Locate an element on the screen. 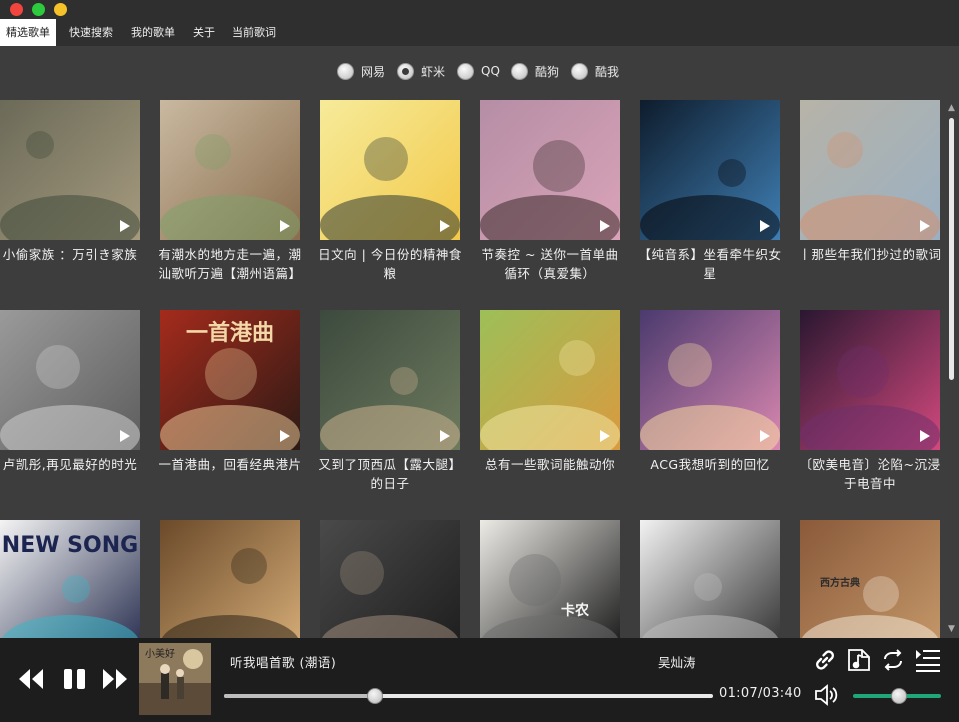 The width and height of the screenshot is (959, 722). playlist-icon is located at coordinates (928, 660).